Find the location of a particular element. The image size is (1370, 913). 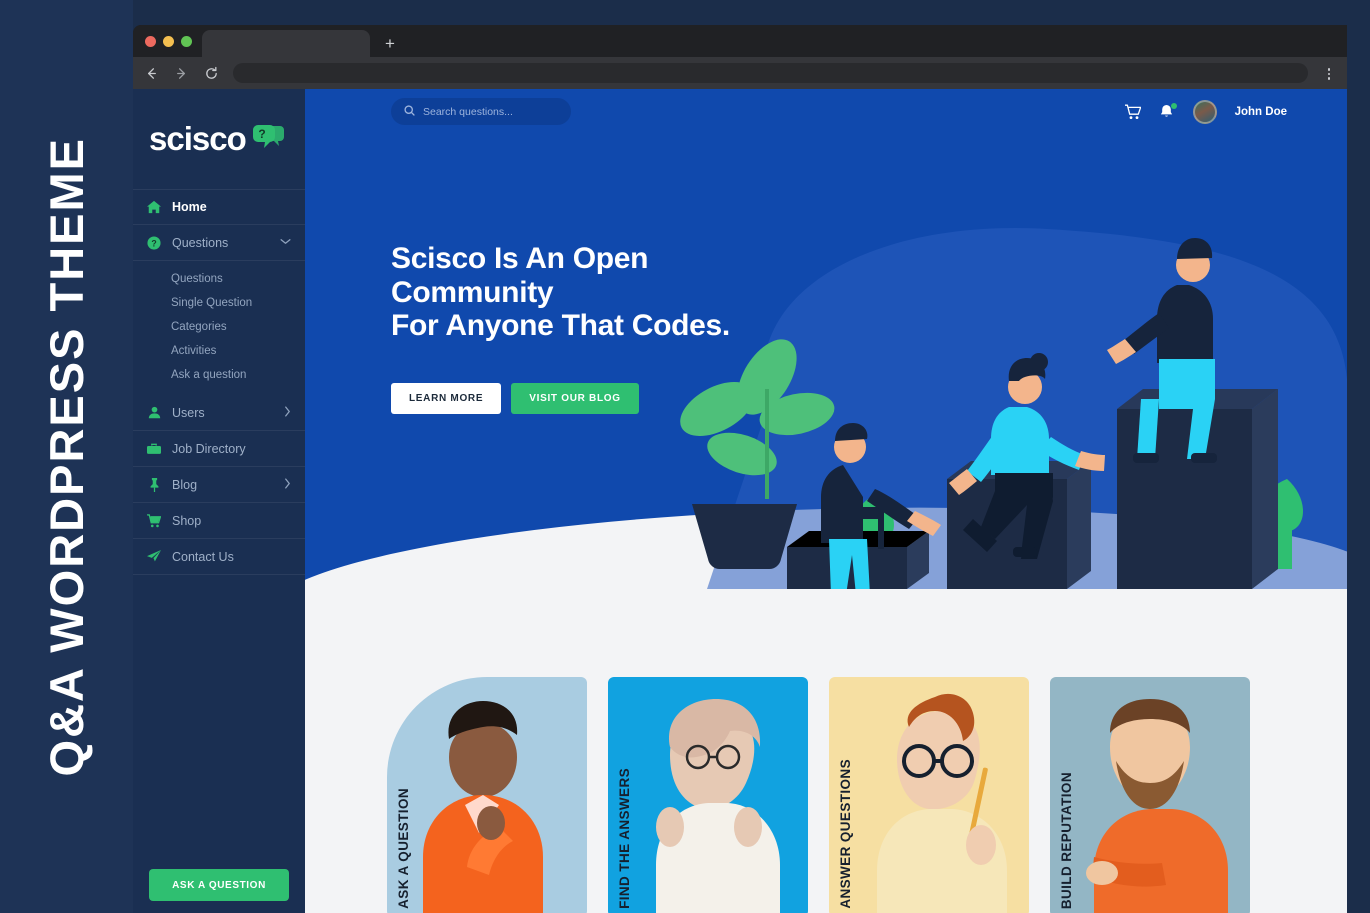

card-label: FIND THE ANSWERS is located at coordinates (624, 838).